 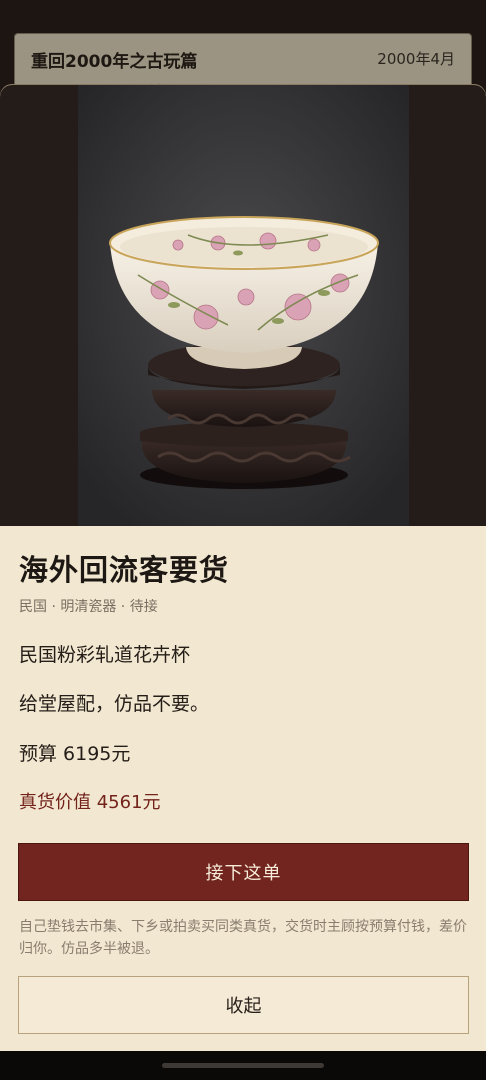 What do you see at coordinates (90, 802) in the screenshot?
I see `order-real-value: 真货价值 4561元` at bounding box center [90, 802].